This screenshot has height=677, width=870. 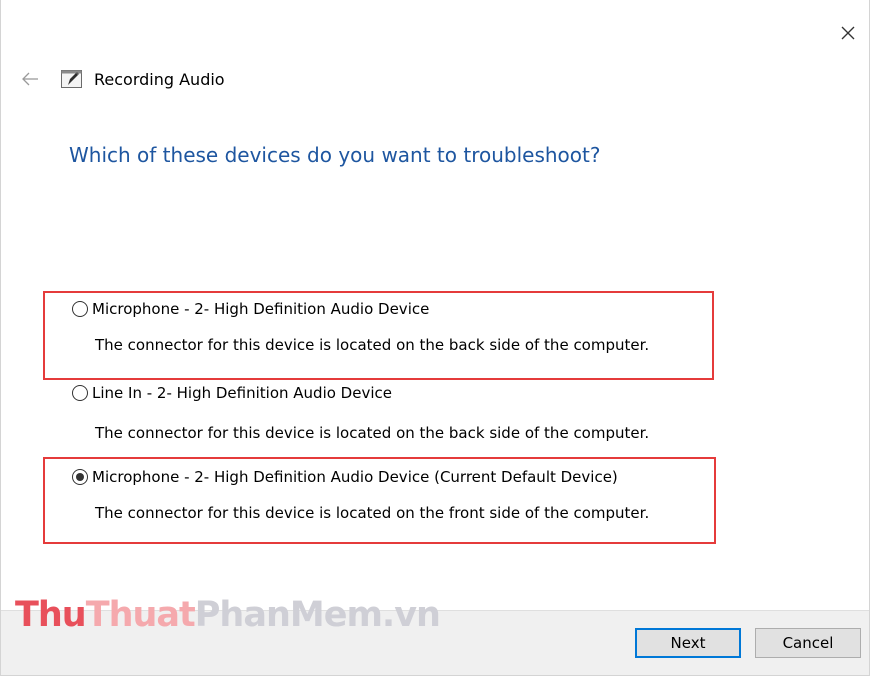 What do you see at coordinates (80, 477) in the screenshot?
I see `radio-button-selected` at bounding box center [80, 477].